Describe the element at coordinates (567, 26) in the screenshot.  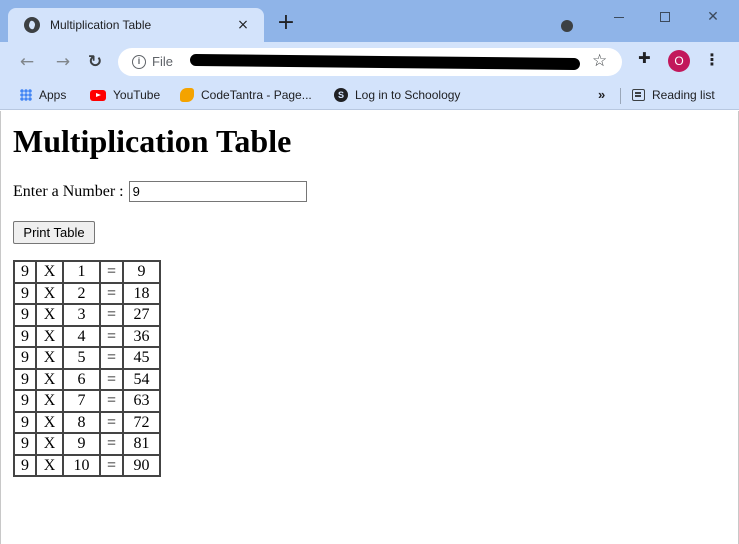
I see `tab-search-icon` at that location.